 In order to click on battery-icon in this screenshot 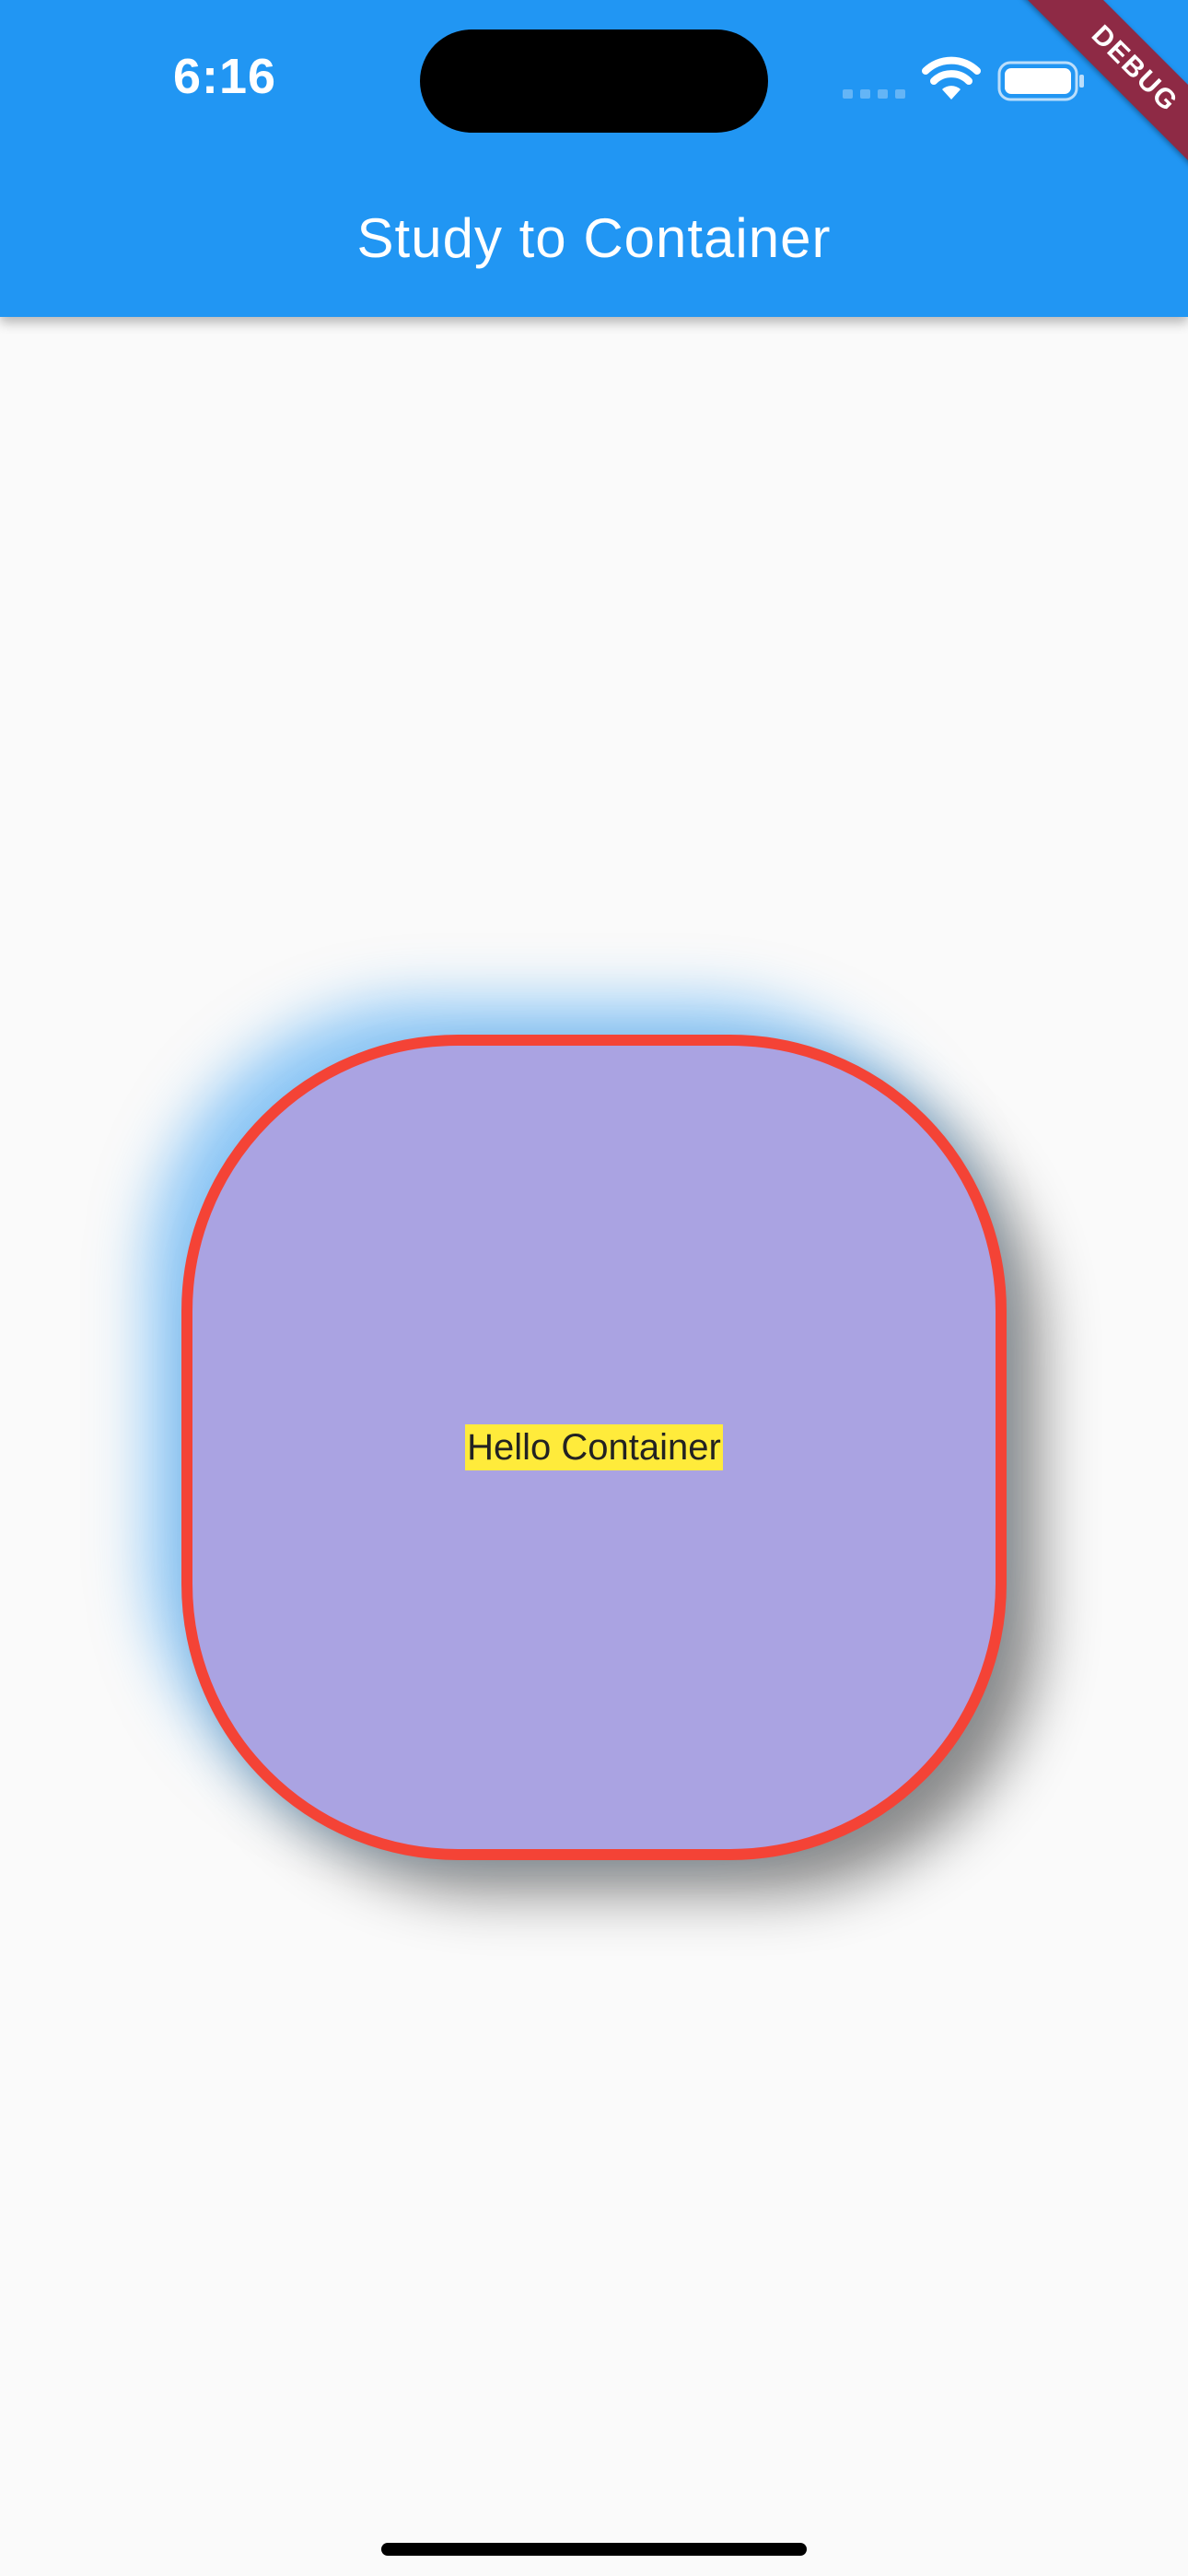, I will do `click(1040, 81)`.